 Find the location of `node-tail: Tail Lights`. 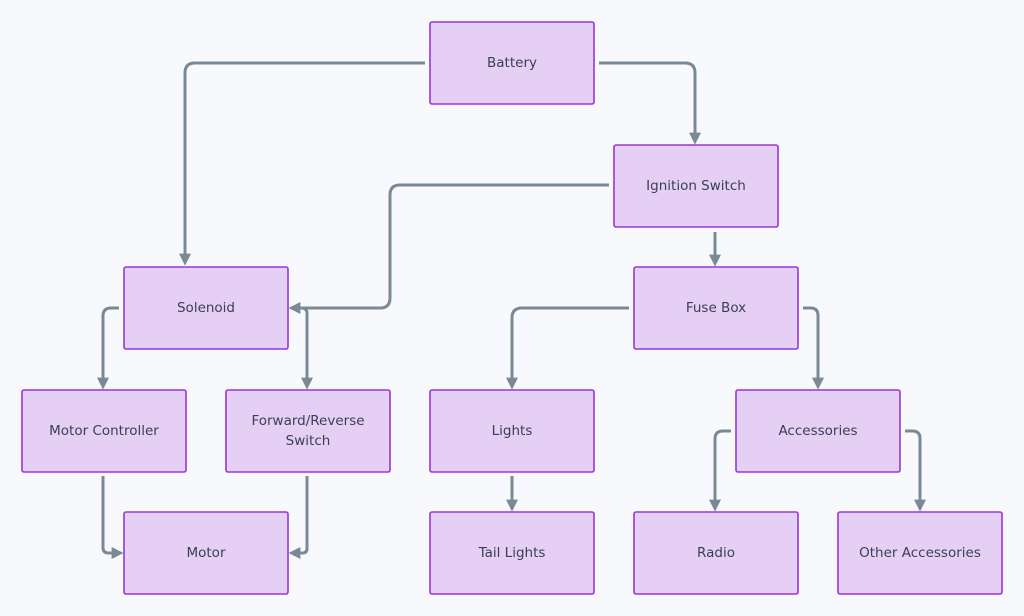

node-tail: Tail Lights is located at coordinates (512, 553).